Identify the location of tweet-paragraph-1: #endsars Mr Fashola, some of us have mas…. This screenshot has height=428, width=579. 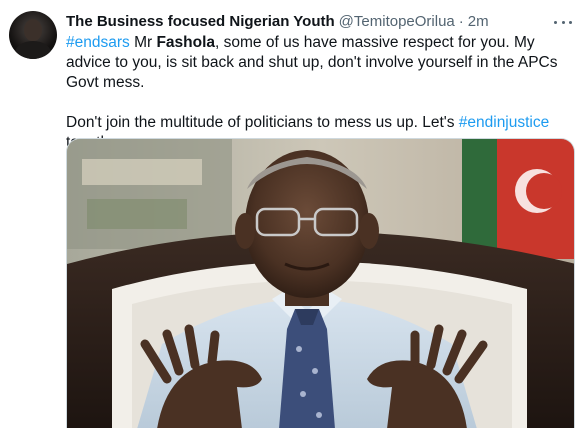
(320, 63).